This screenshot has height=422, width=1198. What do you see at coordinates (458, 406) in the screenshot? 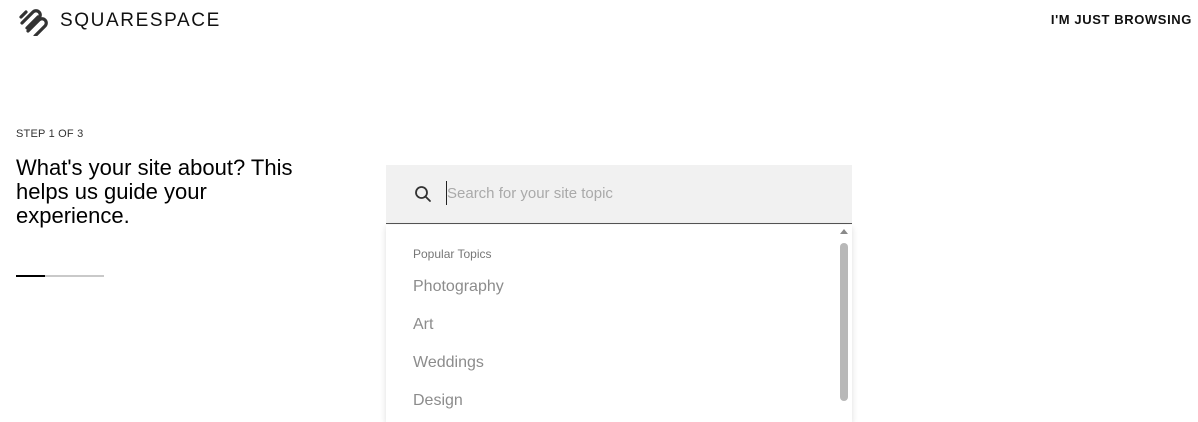
I see `topic-item-design: Design` at bounding box center [458, 406].